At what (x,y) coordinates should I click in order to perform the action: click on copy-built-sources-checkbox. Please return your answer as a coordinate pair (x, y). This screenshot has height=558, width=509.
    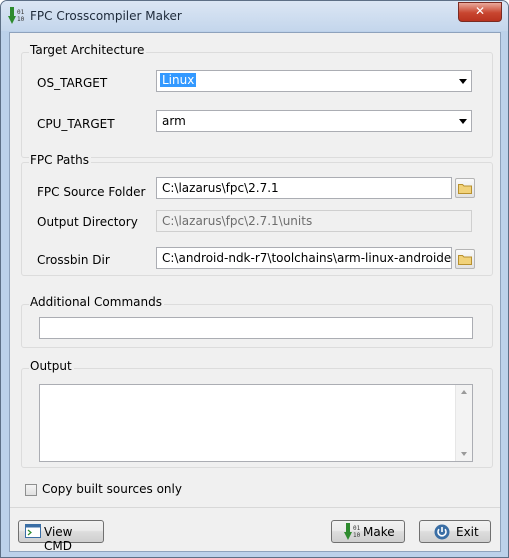
    Looking at the image, I should click on (31, 490).